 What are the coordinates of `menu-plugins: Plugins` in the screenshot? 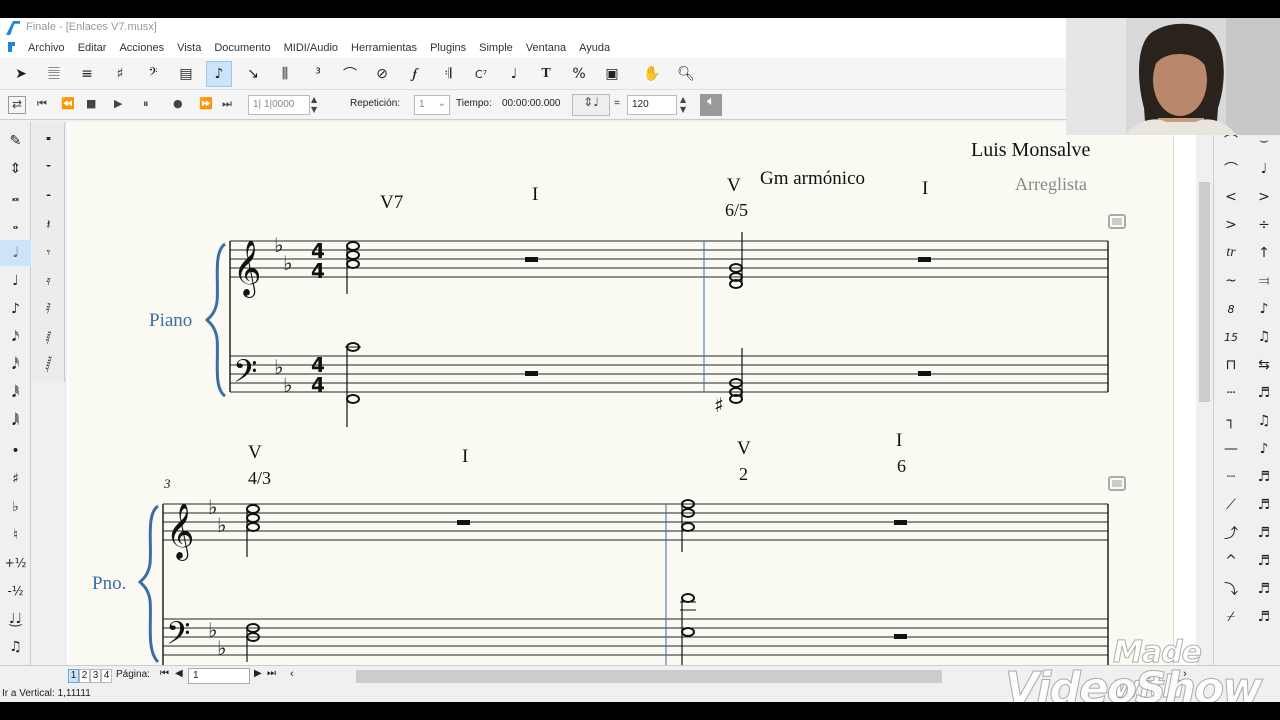 It's located at (448, 48).